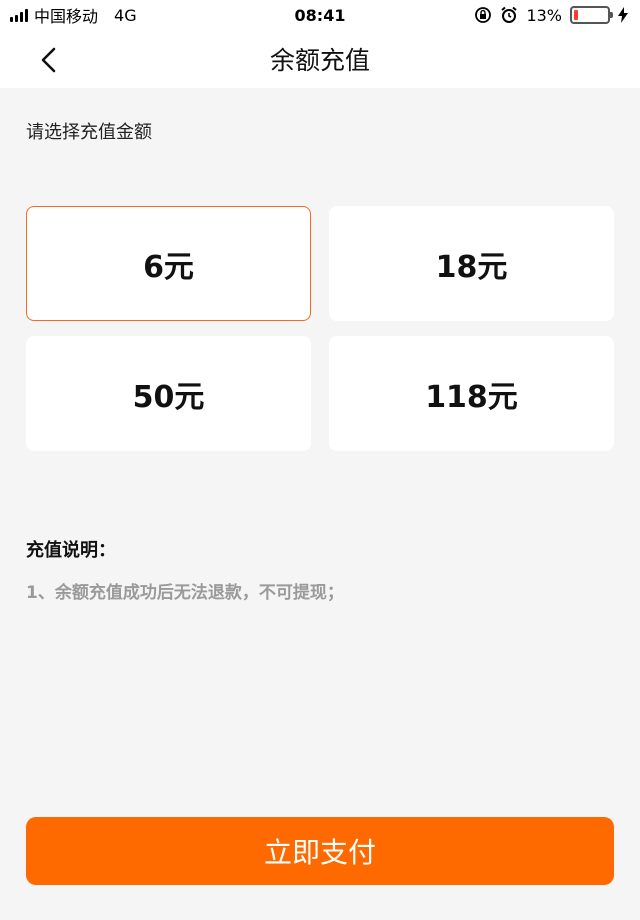  Describe the element at coordinates (544, 15) in the screenshot. I see `battery-percent: 13%` at that location.